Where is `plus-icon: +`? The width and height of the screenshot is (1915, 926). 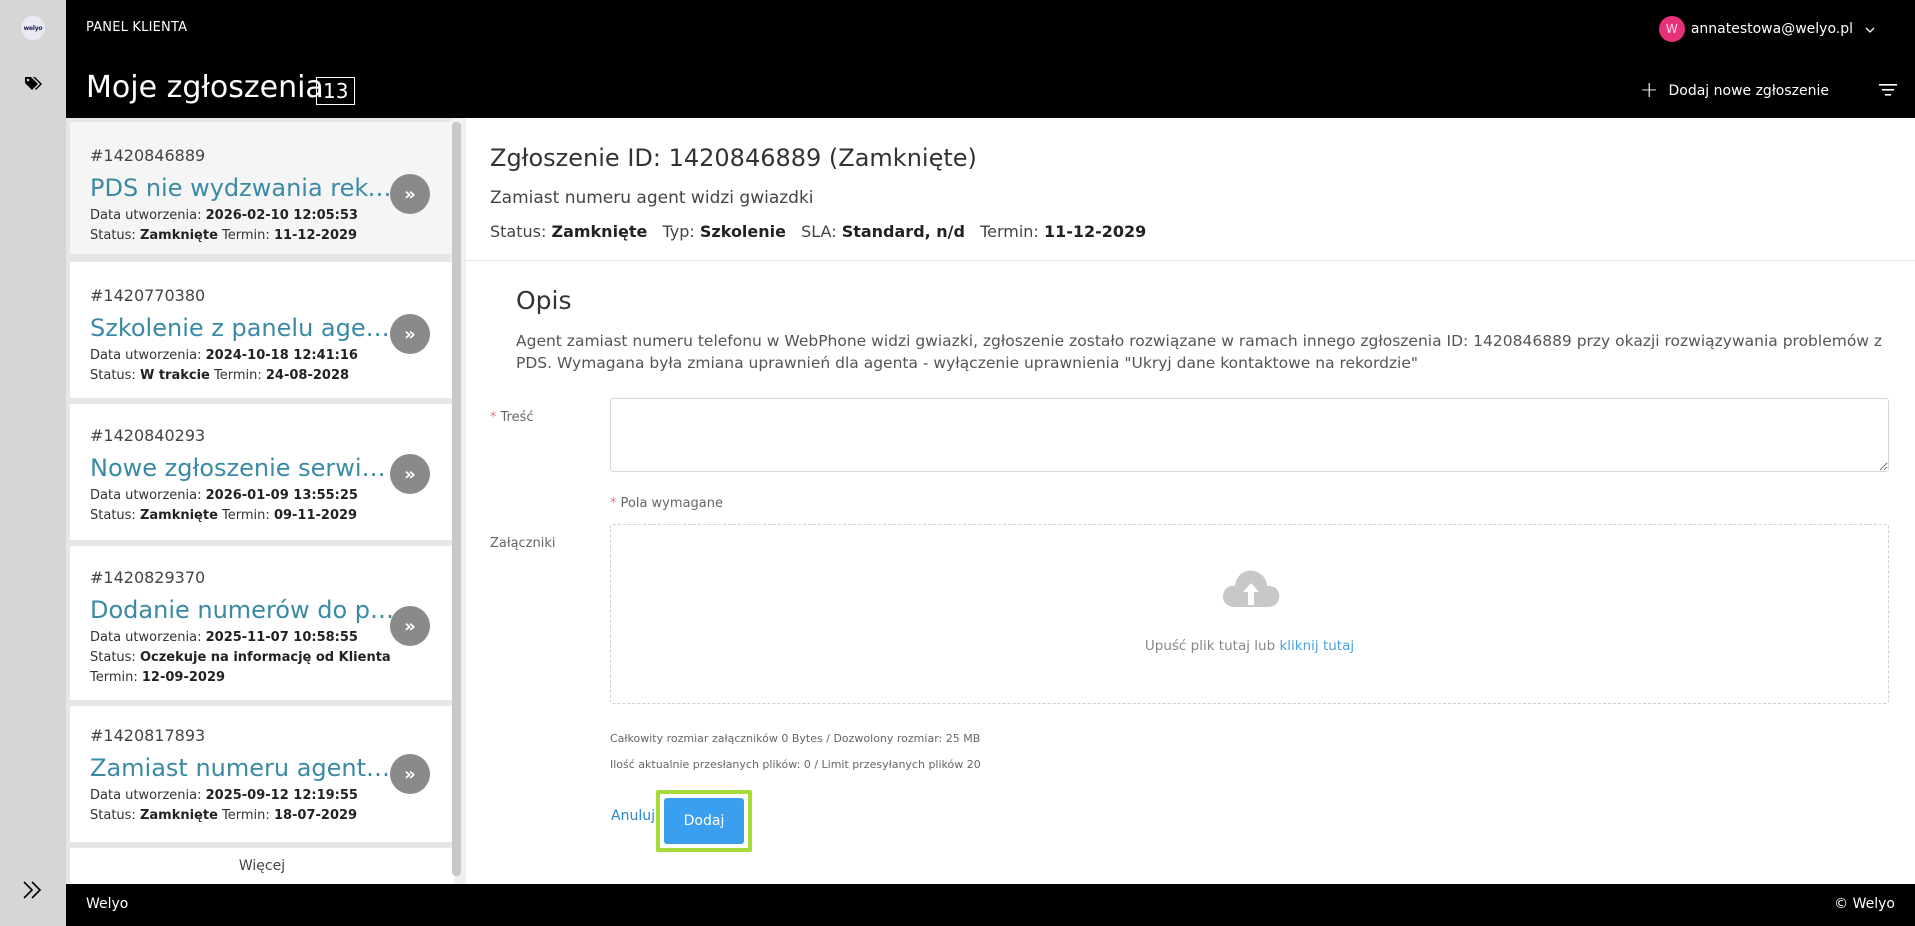
plus-icon: + is located at coordinates (1649, 90).